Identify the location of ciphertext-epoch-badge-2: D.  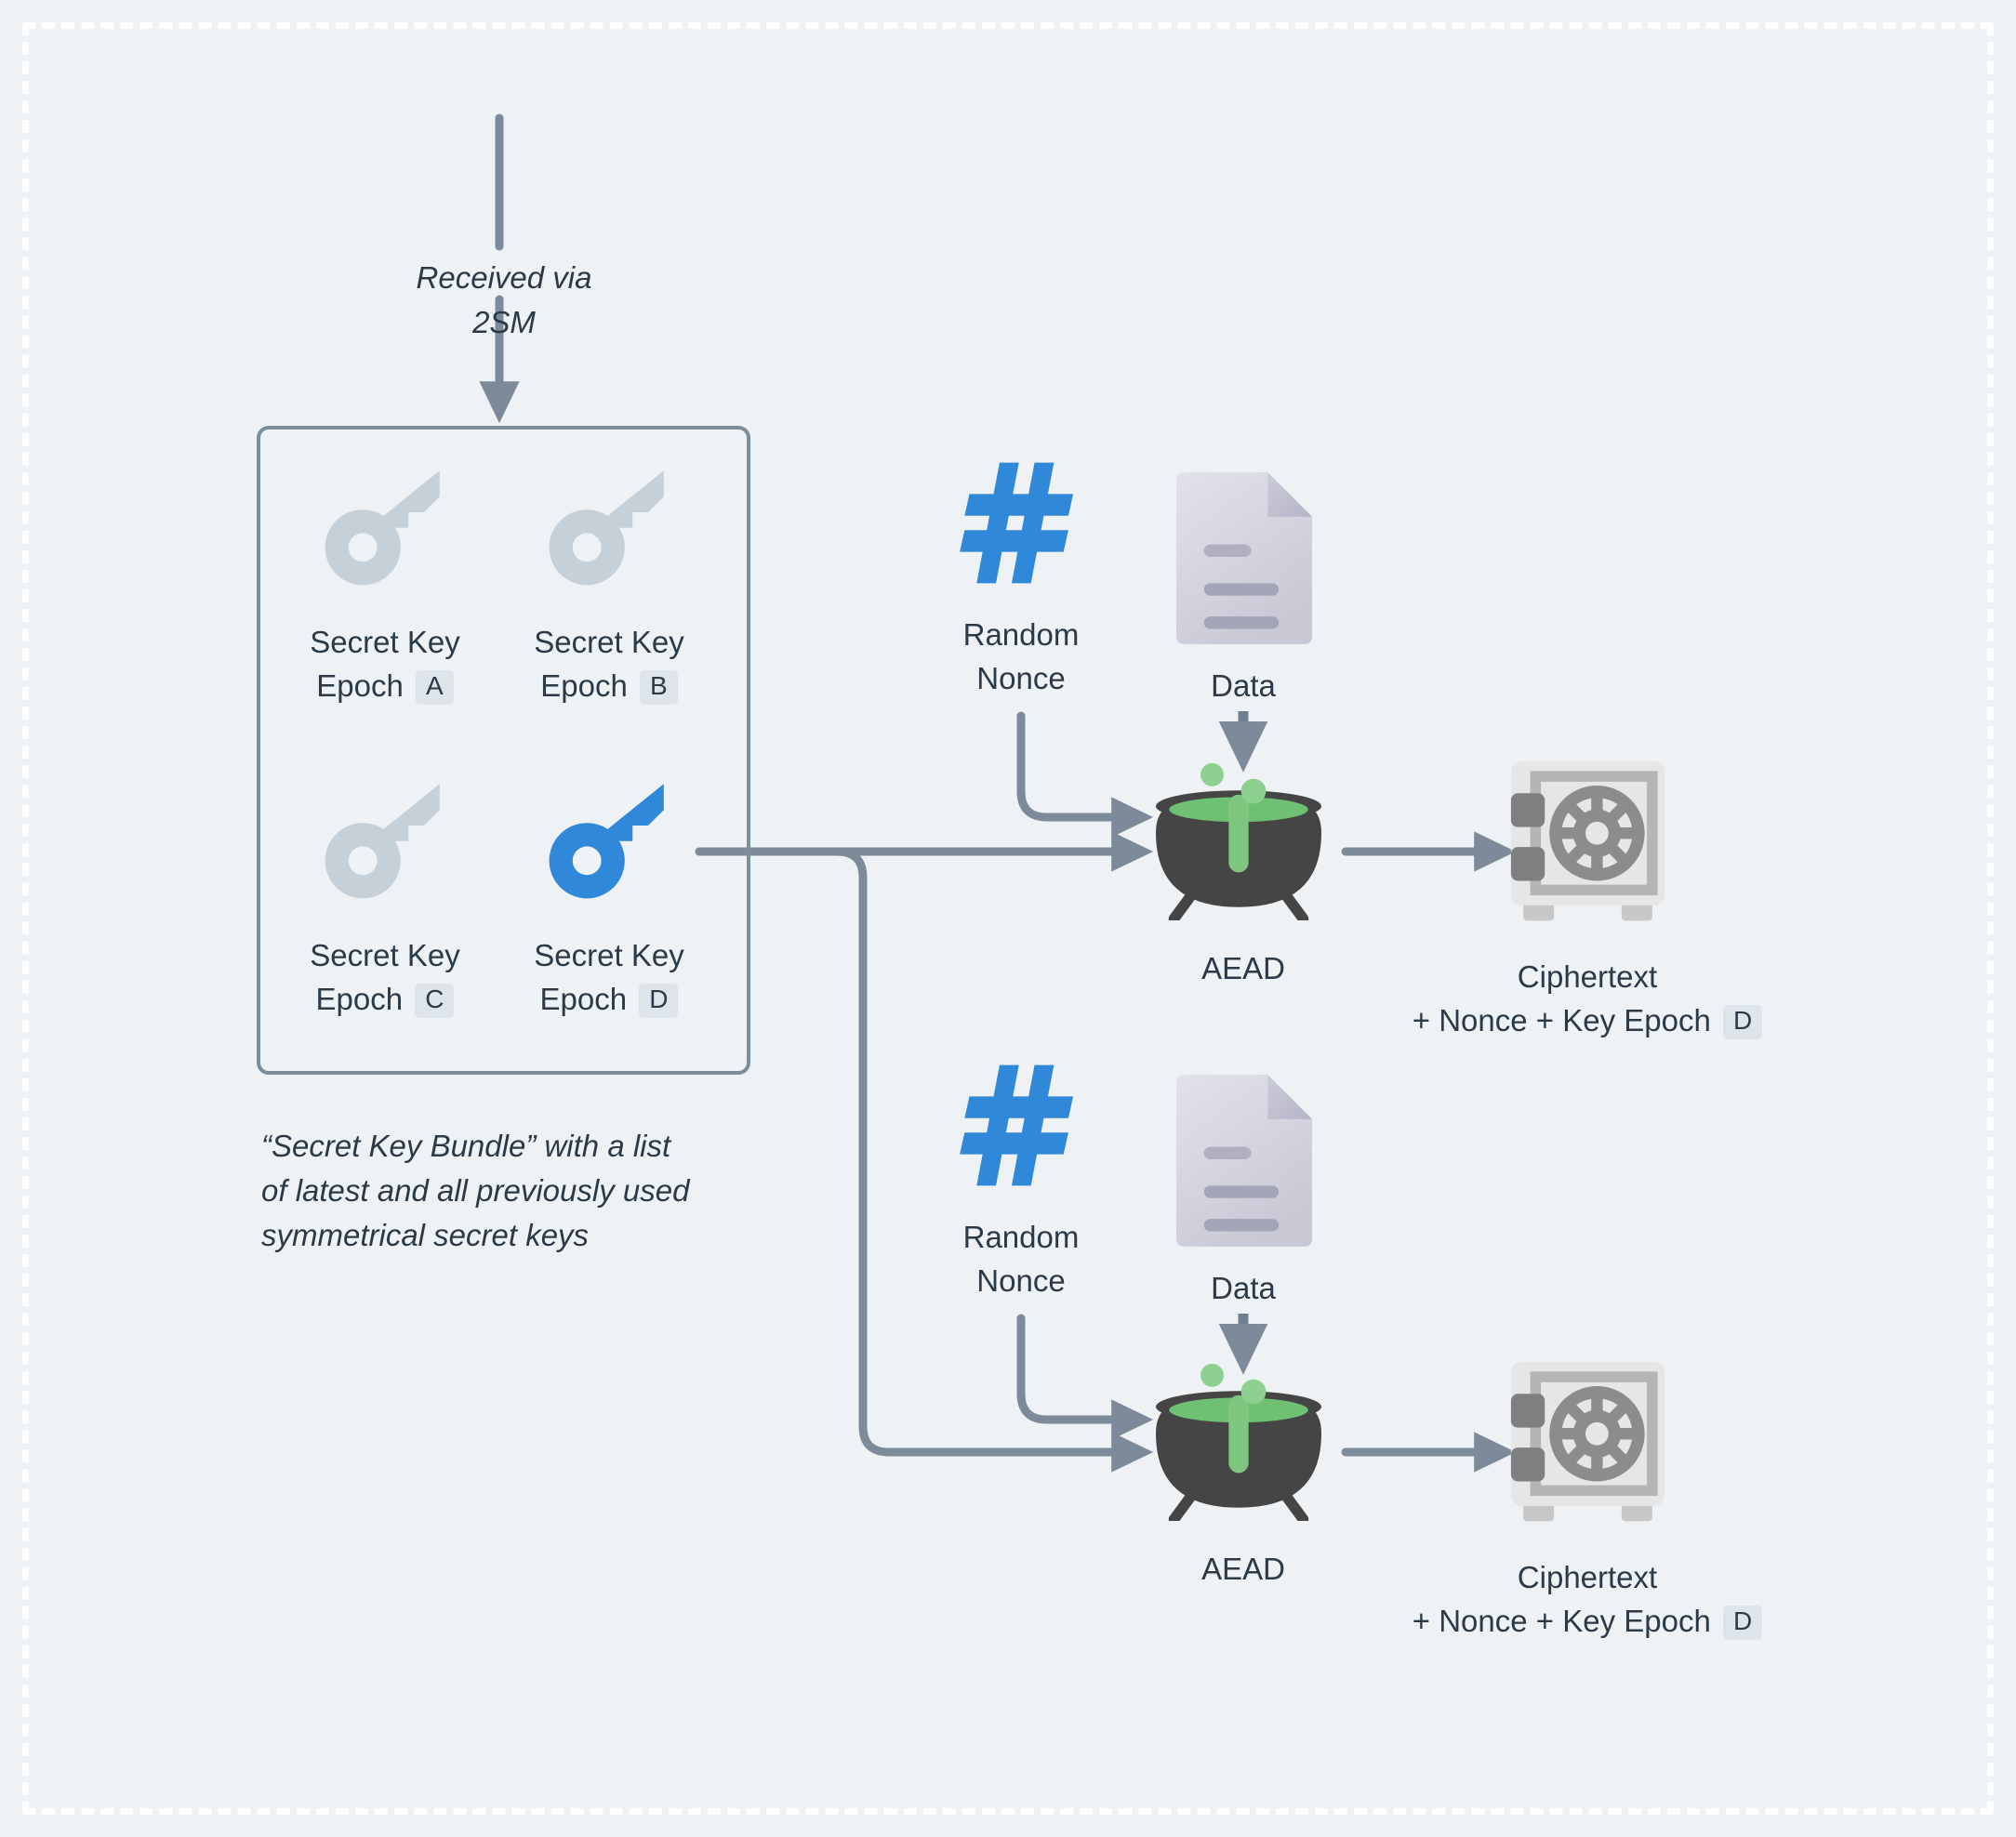
(1742, 1623).